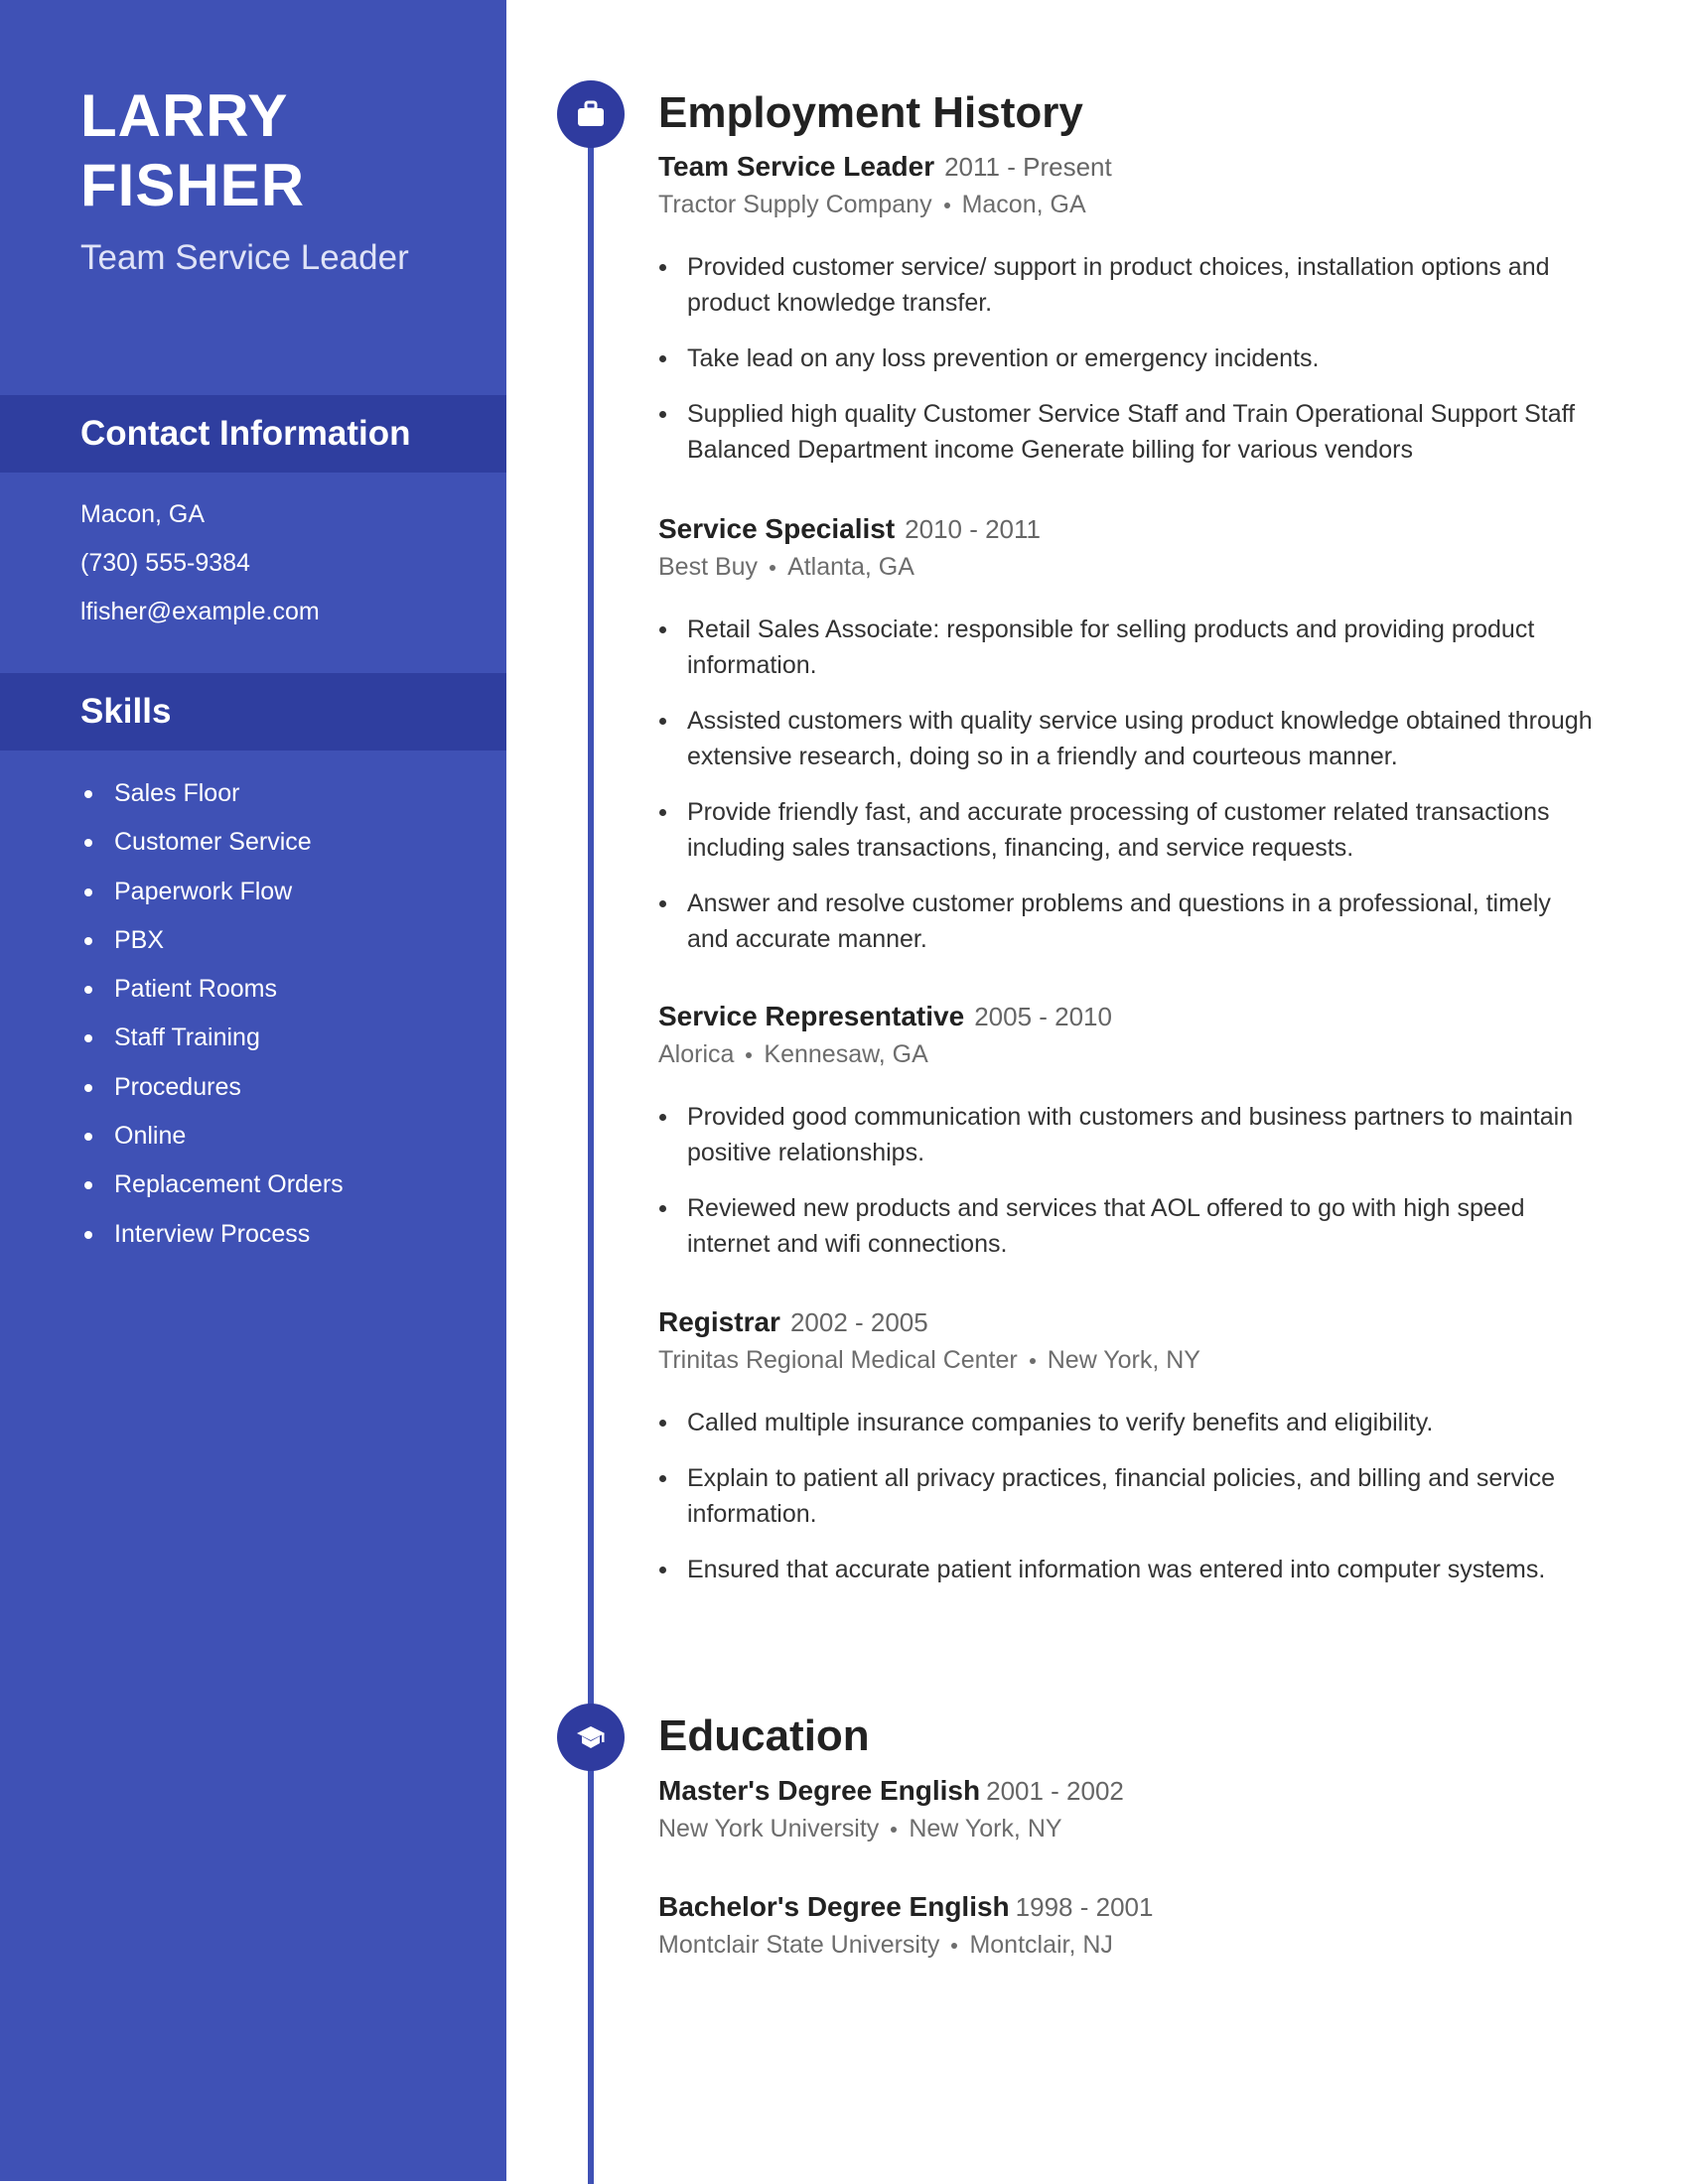 The width and height of the screenshot is (1688, 2184). I want to click on job-dates: 2002 - 2005, so click(858, 1322).